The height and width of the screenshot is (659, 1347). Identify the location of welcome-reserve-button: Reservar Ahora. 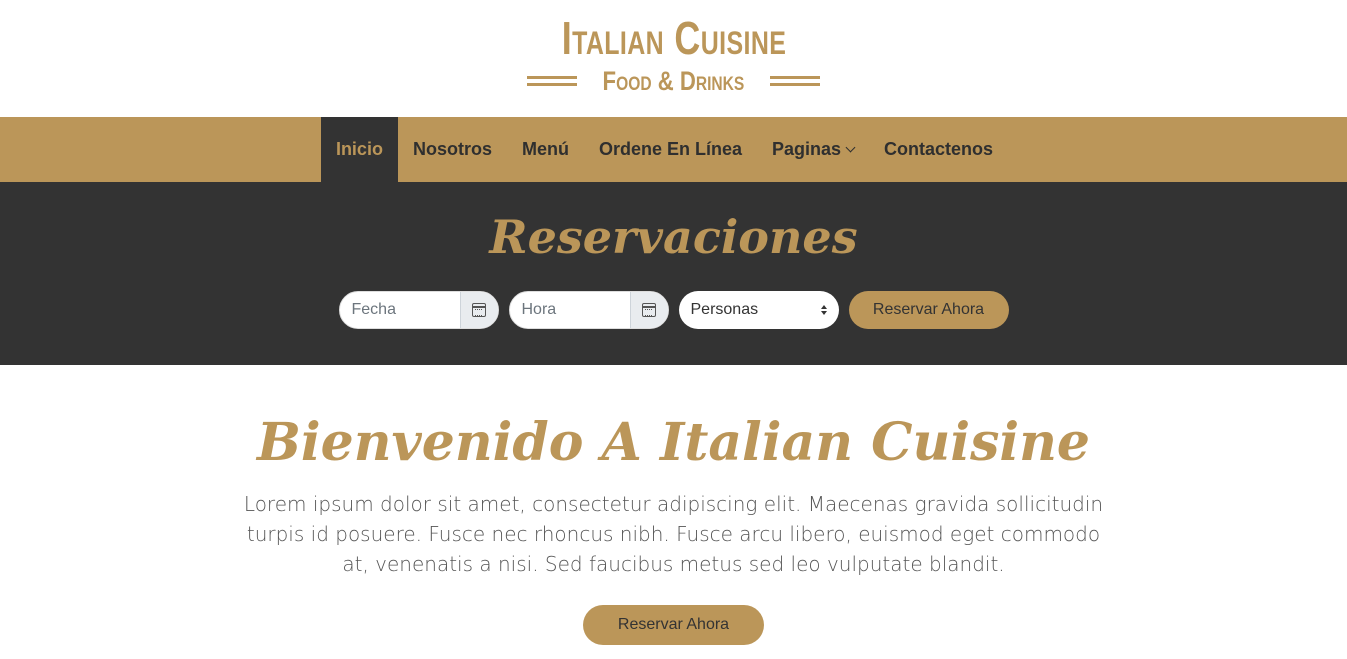
(673, 625).